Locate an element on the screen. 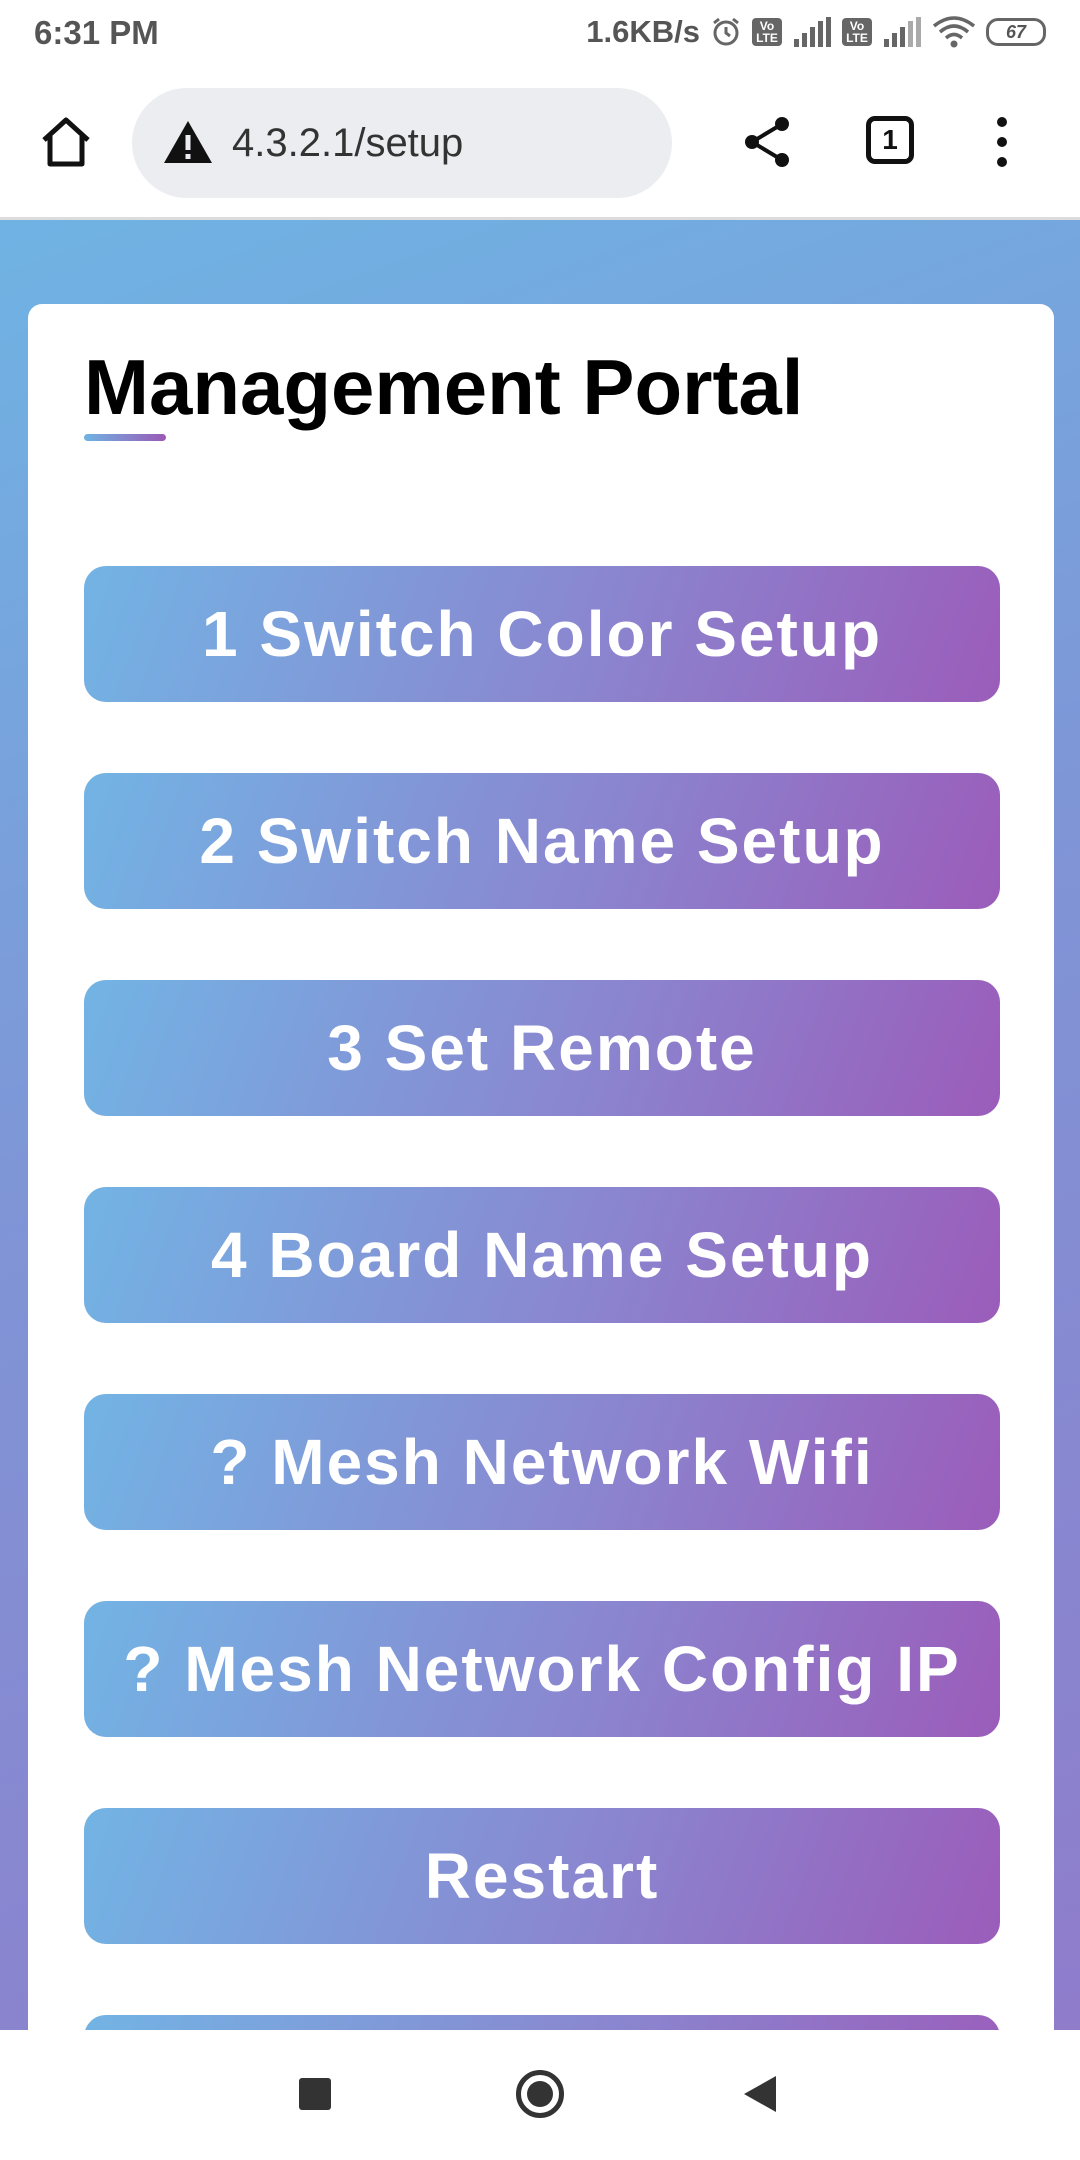  back-icon is located at coordinates (760, 2094).